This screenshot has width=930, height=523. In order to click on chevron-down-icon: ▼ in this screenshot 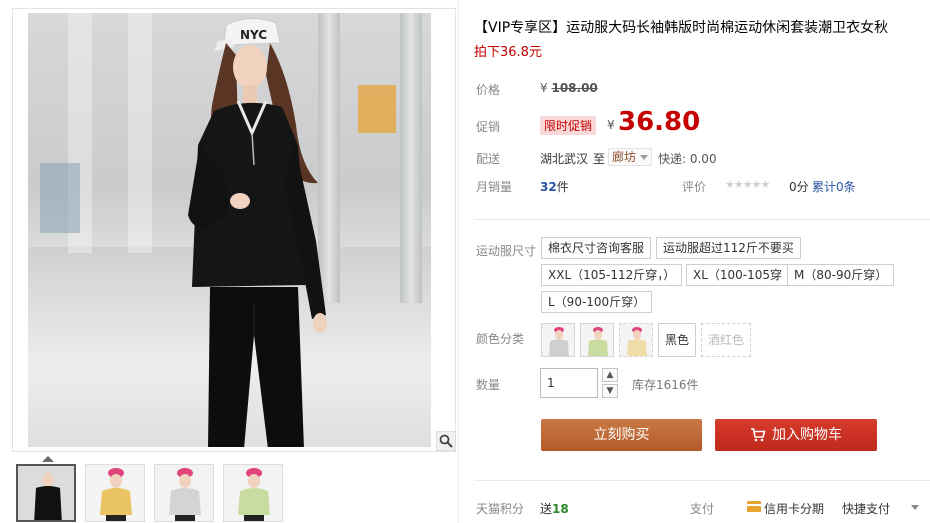, I will do `click(610, 391)`.